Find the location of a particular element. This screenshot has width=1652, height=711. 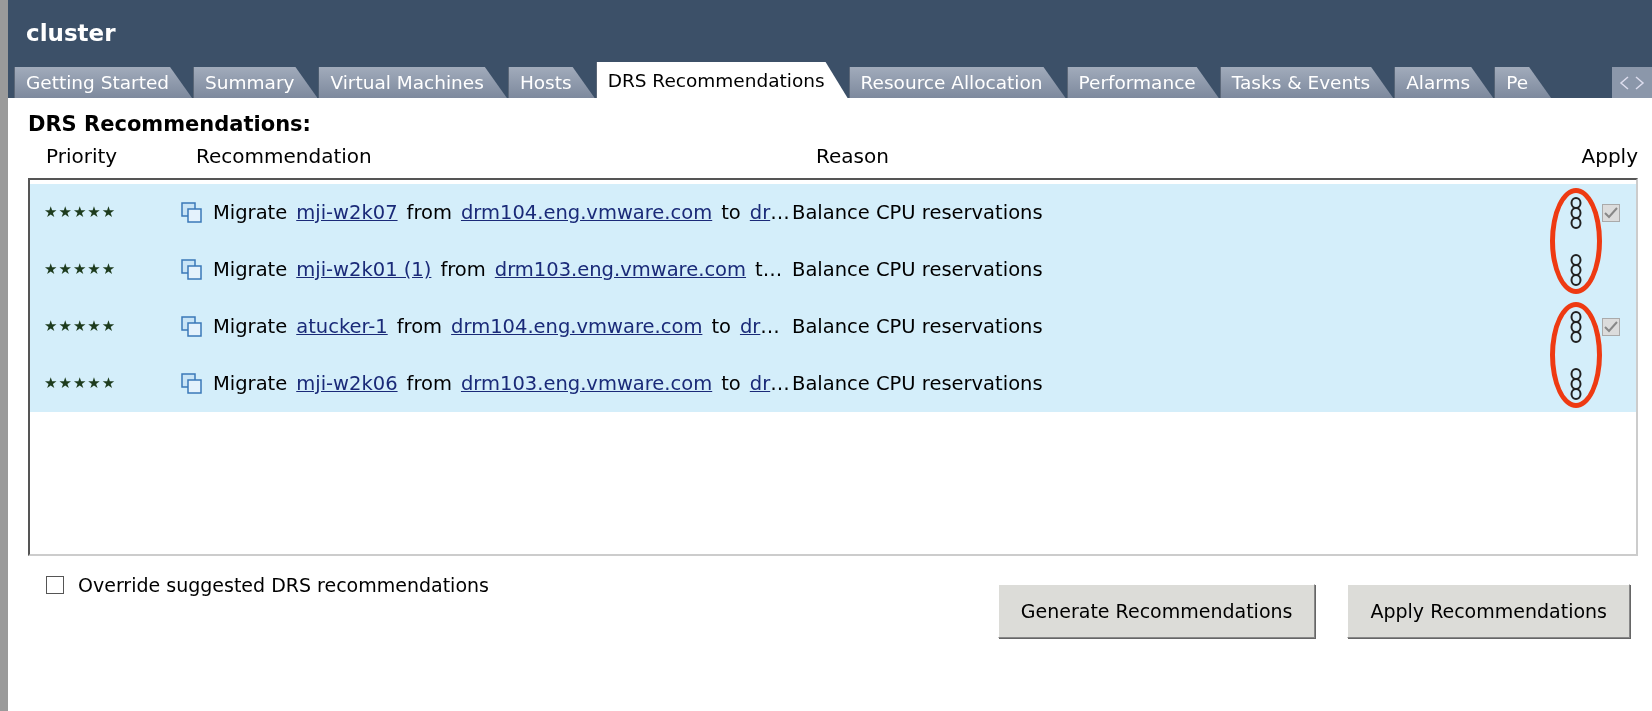

tab-scroll-arrows is located at coordinates (1632, 82).